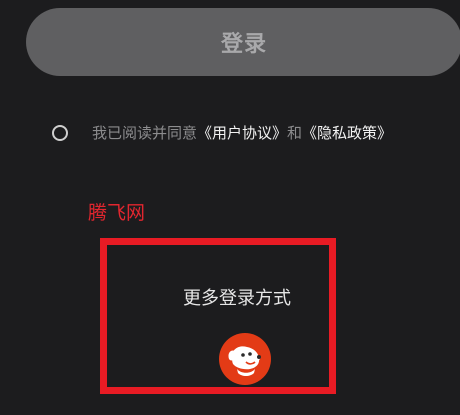  I want to click on watermark-text: 腾飞网, so click(117, 213).